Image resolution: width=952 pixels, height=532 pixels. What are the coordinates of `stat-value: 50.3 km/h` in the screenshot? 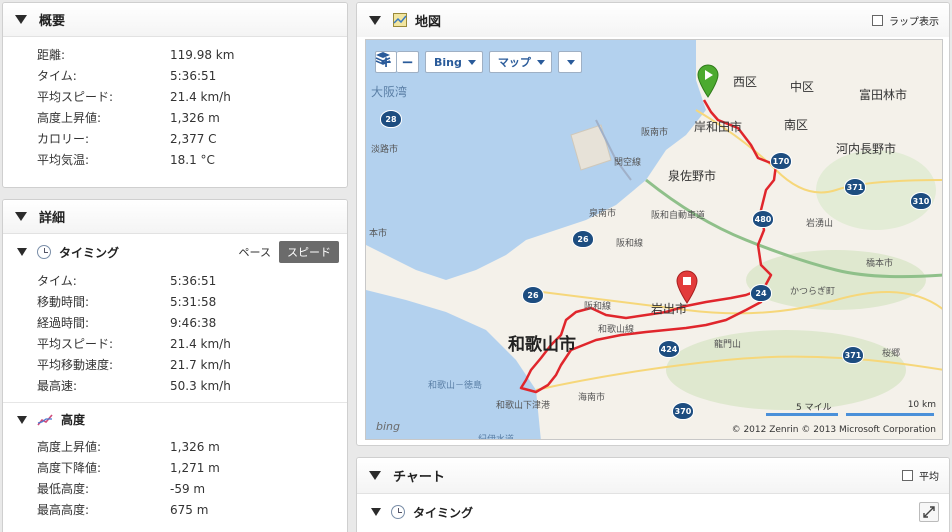 It's located at (200, 385).